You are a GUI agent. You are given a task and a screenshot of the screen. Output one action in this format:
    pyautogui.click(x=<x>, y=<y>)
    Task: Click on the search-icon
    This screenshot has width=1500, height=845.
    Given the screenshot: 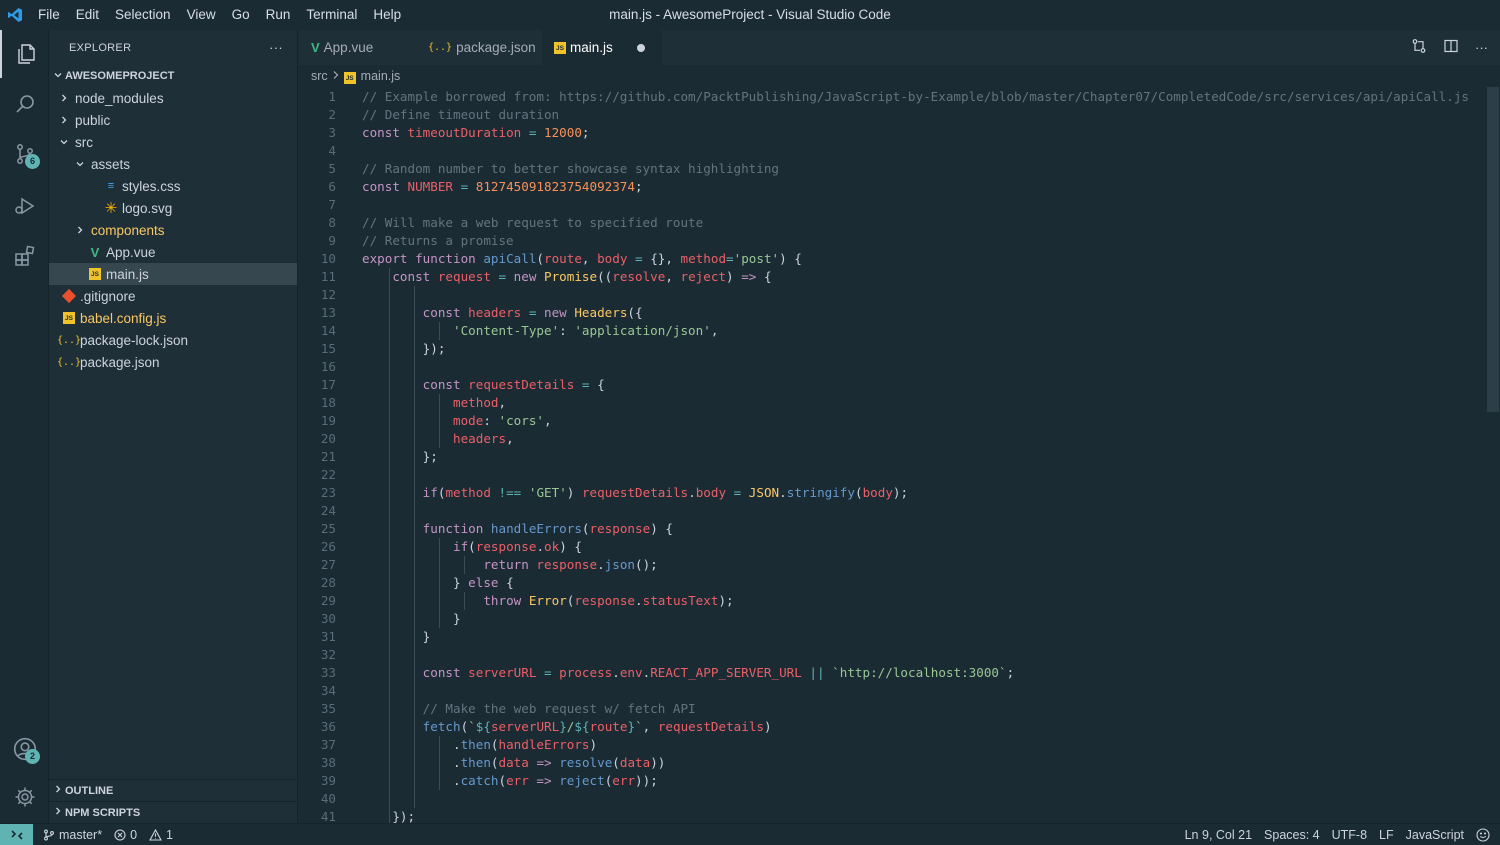 What is the action you would take?
    pyautogui.click(x=24, y=104)
    